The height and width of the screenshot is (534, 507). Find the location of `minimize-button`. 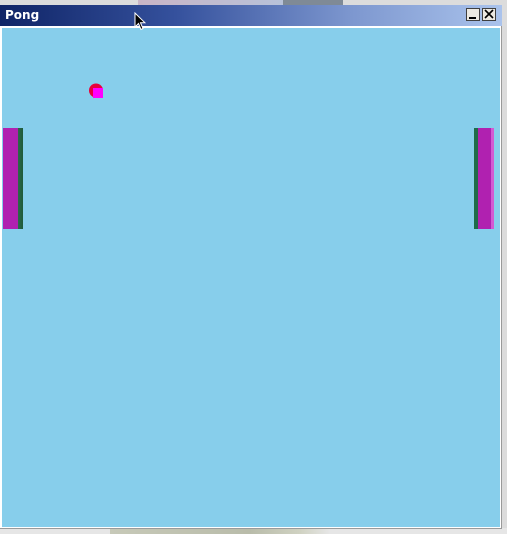

minimize-button is located at coordinates (473, 14).